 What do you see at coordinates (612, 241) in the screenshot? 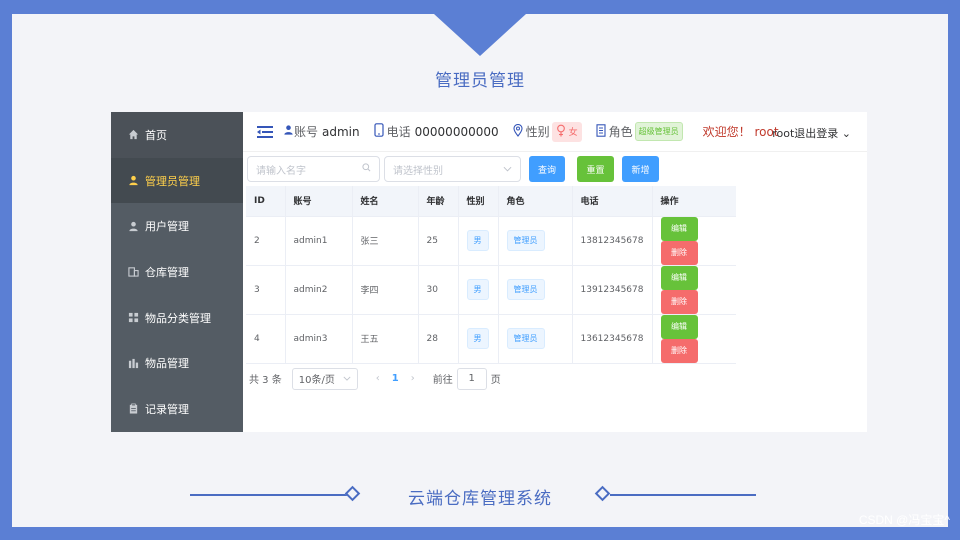
I see `cell-phone: 13812345678` at bounding box center [612, 241].